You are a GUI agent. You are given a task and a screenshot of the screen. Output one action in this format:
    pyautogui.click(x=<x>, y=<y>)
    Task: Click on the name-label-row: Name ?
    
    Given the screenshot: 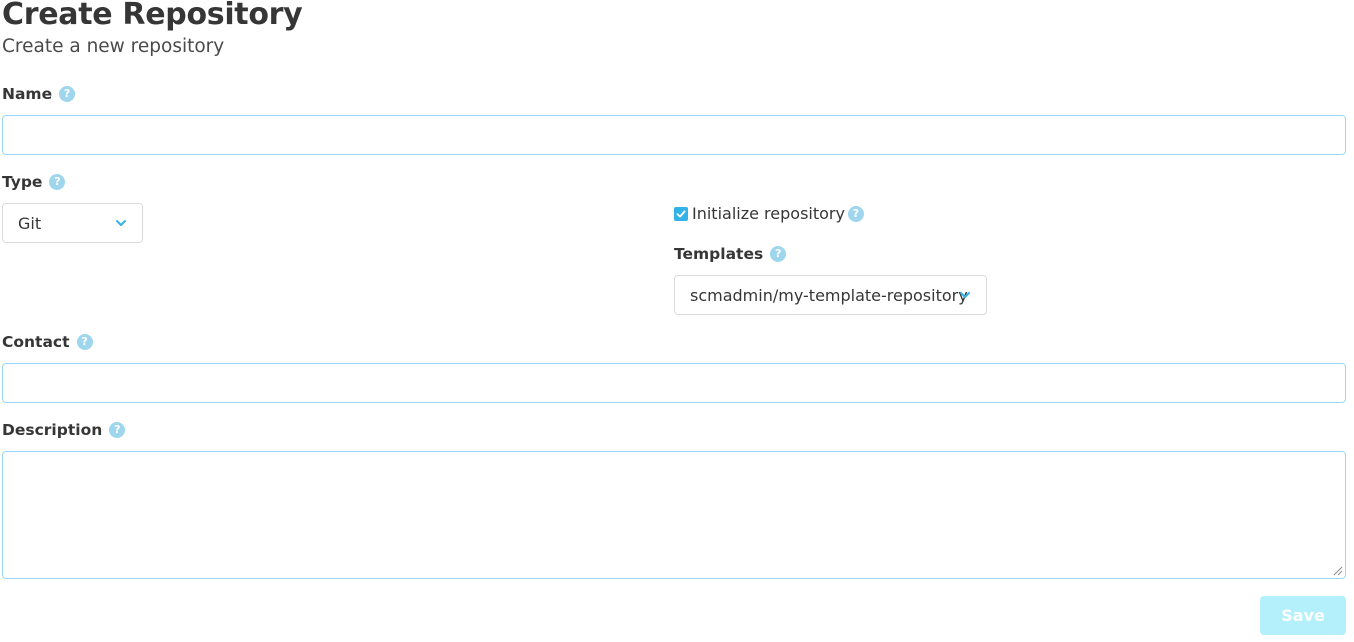 What is the action you would take?
    pyautogui.click(x=39, y=94)
    